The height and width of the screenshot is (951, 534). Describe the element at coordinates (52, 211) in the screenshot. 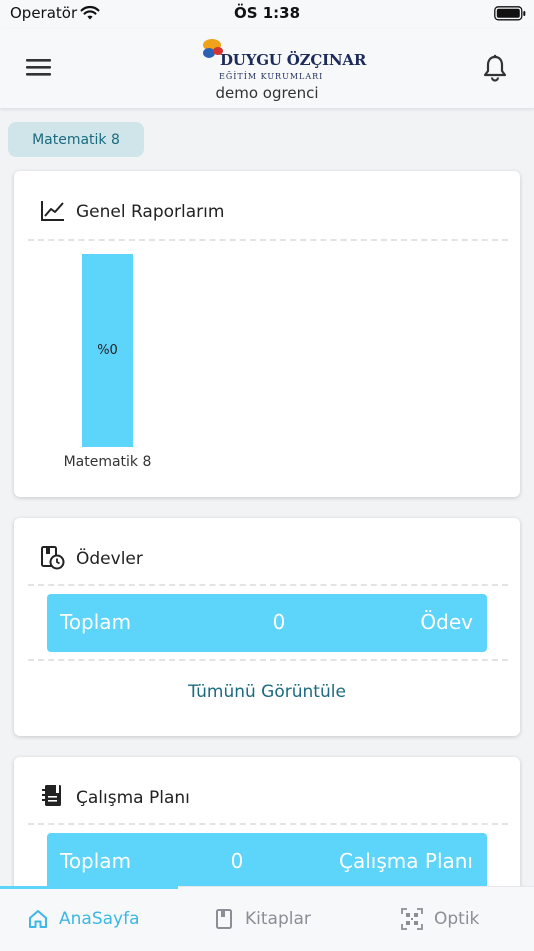

I see `line-chart-icon` at that location.